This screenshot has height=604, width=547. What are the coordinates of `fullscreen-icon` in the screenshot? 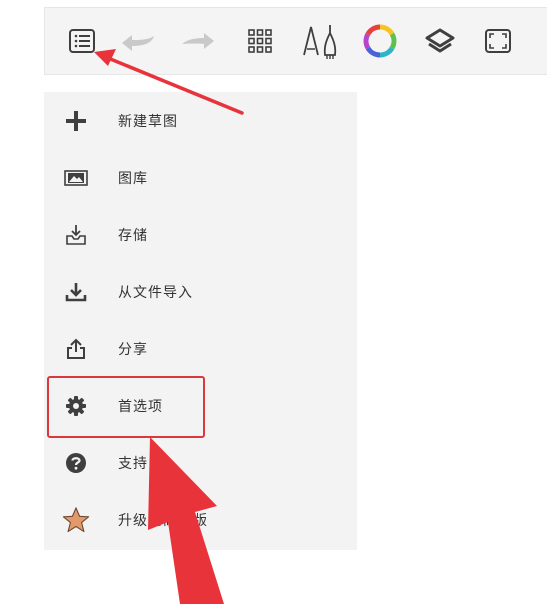 It's located at (498, 41).